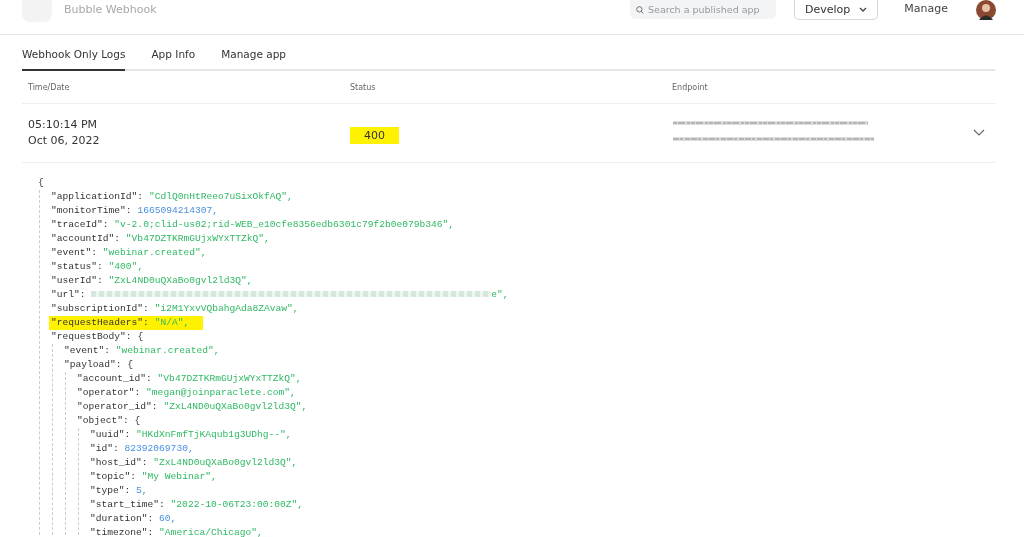 The image size is (1024, 537). Describe the element at coordinates (152, 281) in the screenshot. I see `code-line: "userId": "ZxL4ND0uQXaBo0gvl2ld3Q",` at that location.